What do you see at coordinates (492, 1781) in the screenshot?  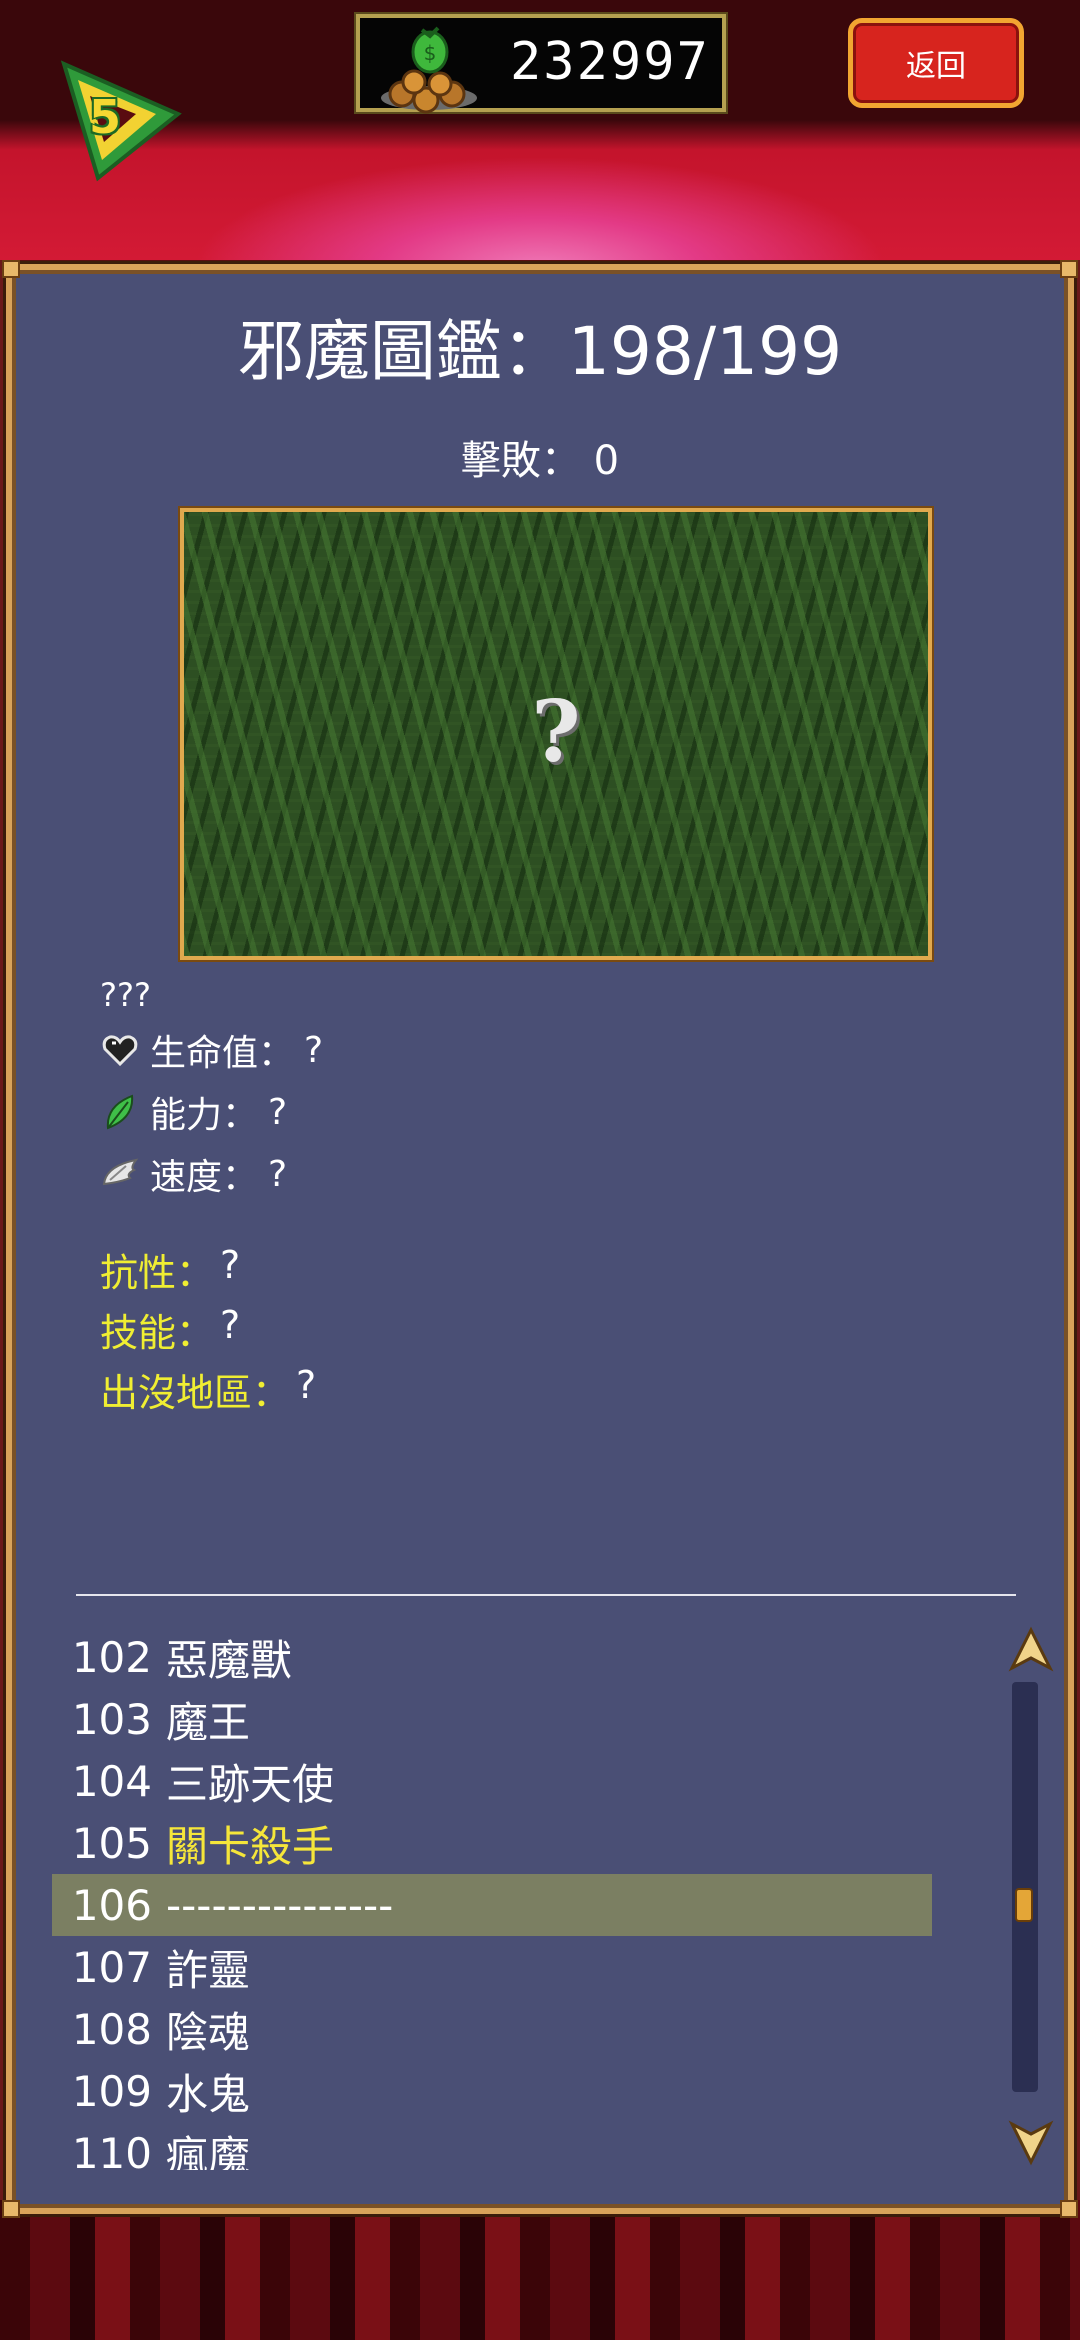 I see `list-item: 104 三跡天使` at bounding box center [492, 1781].